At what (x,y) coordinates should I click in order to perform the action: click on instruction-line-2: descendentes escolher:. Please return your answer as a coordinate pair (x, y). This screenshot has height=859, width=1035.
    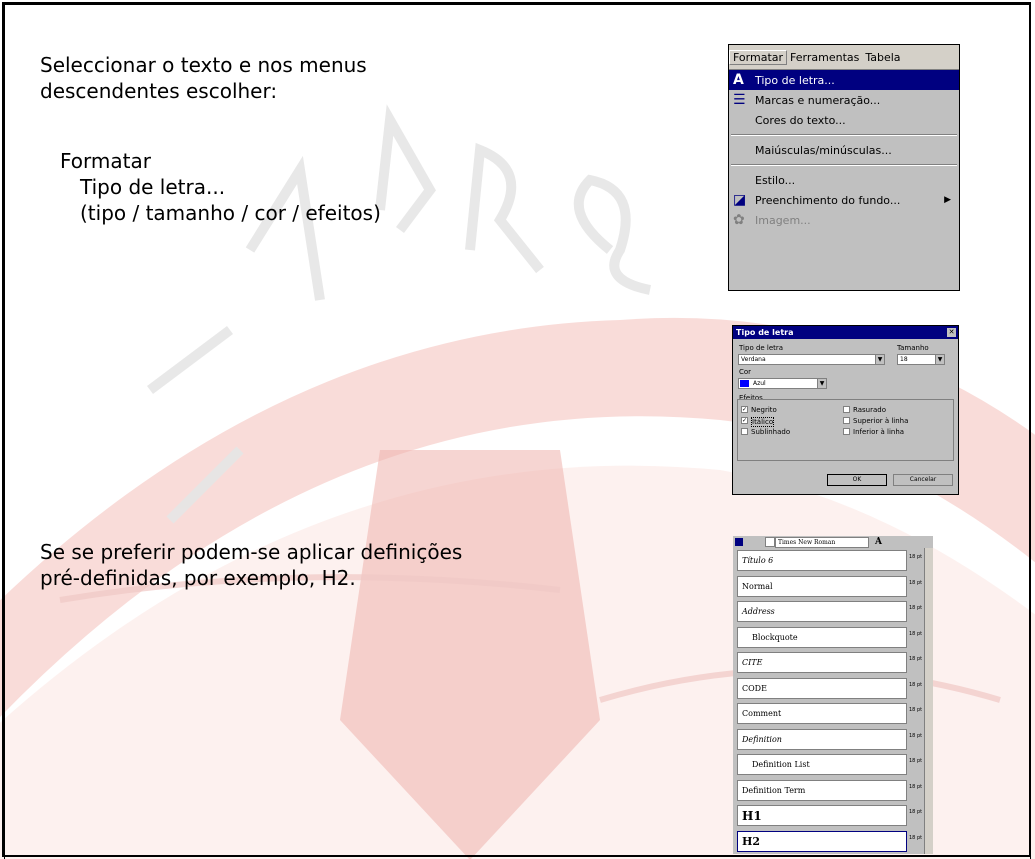
    Looking at the image, I should click on (159, 91).